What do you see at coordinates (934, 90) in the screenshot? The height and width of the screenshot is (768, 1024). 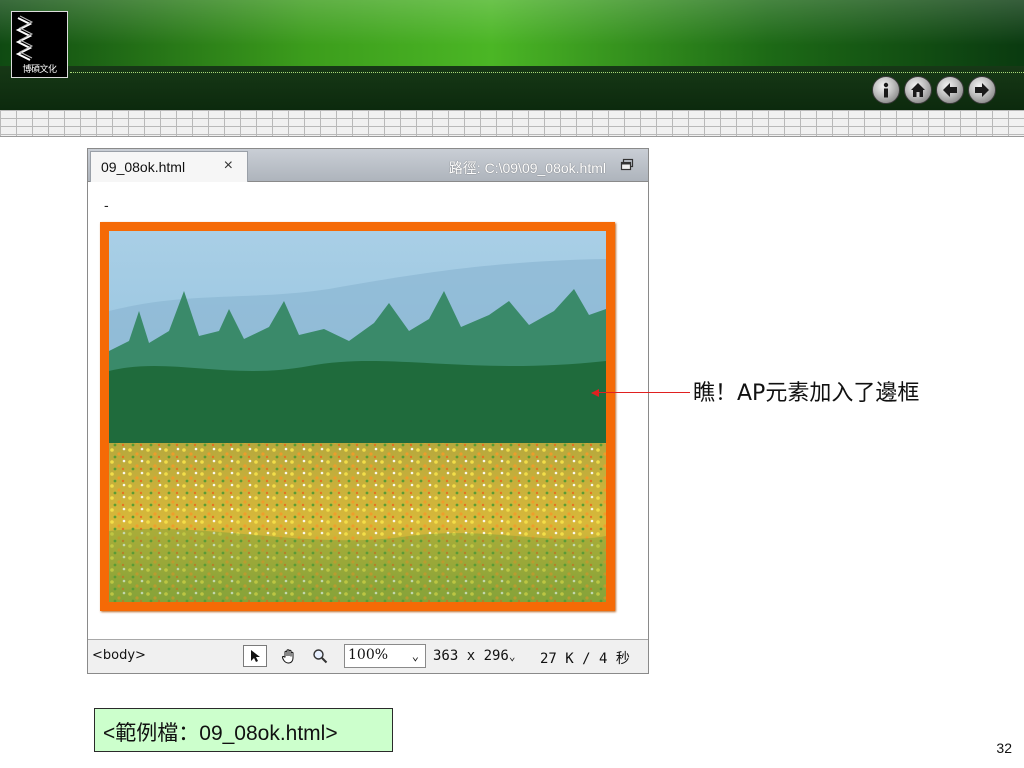 I see `slide-navigation` at bounding box center [934, 90].